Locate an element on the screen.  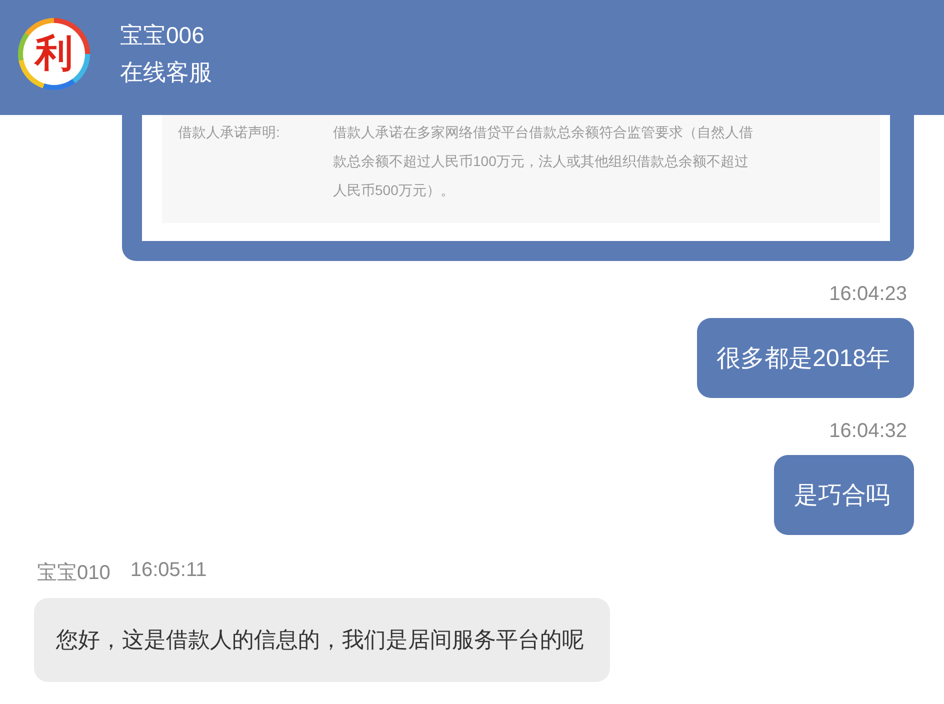
message-time: 16:04:32 is located at coordinates (868, 431).